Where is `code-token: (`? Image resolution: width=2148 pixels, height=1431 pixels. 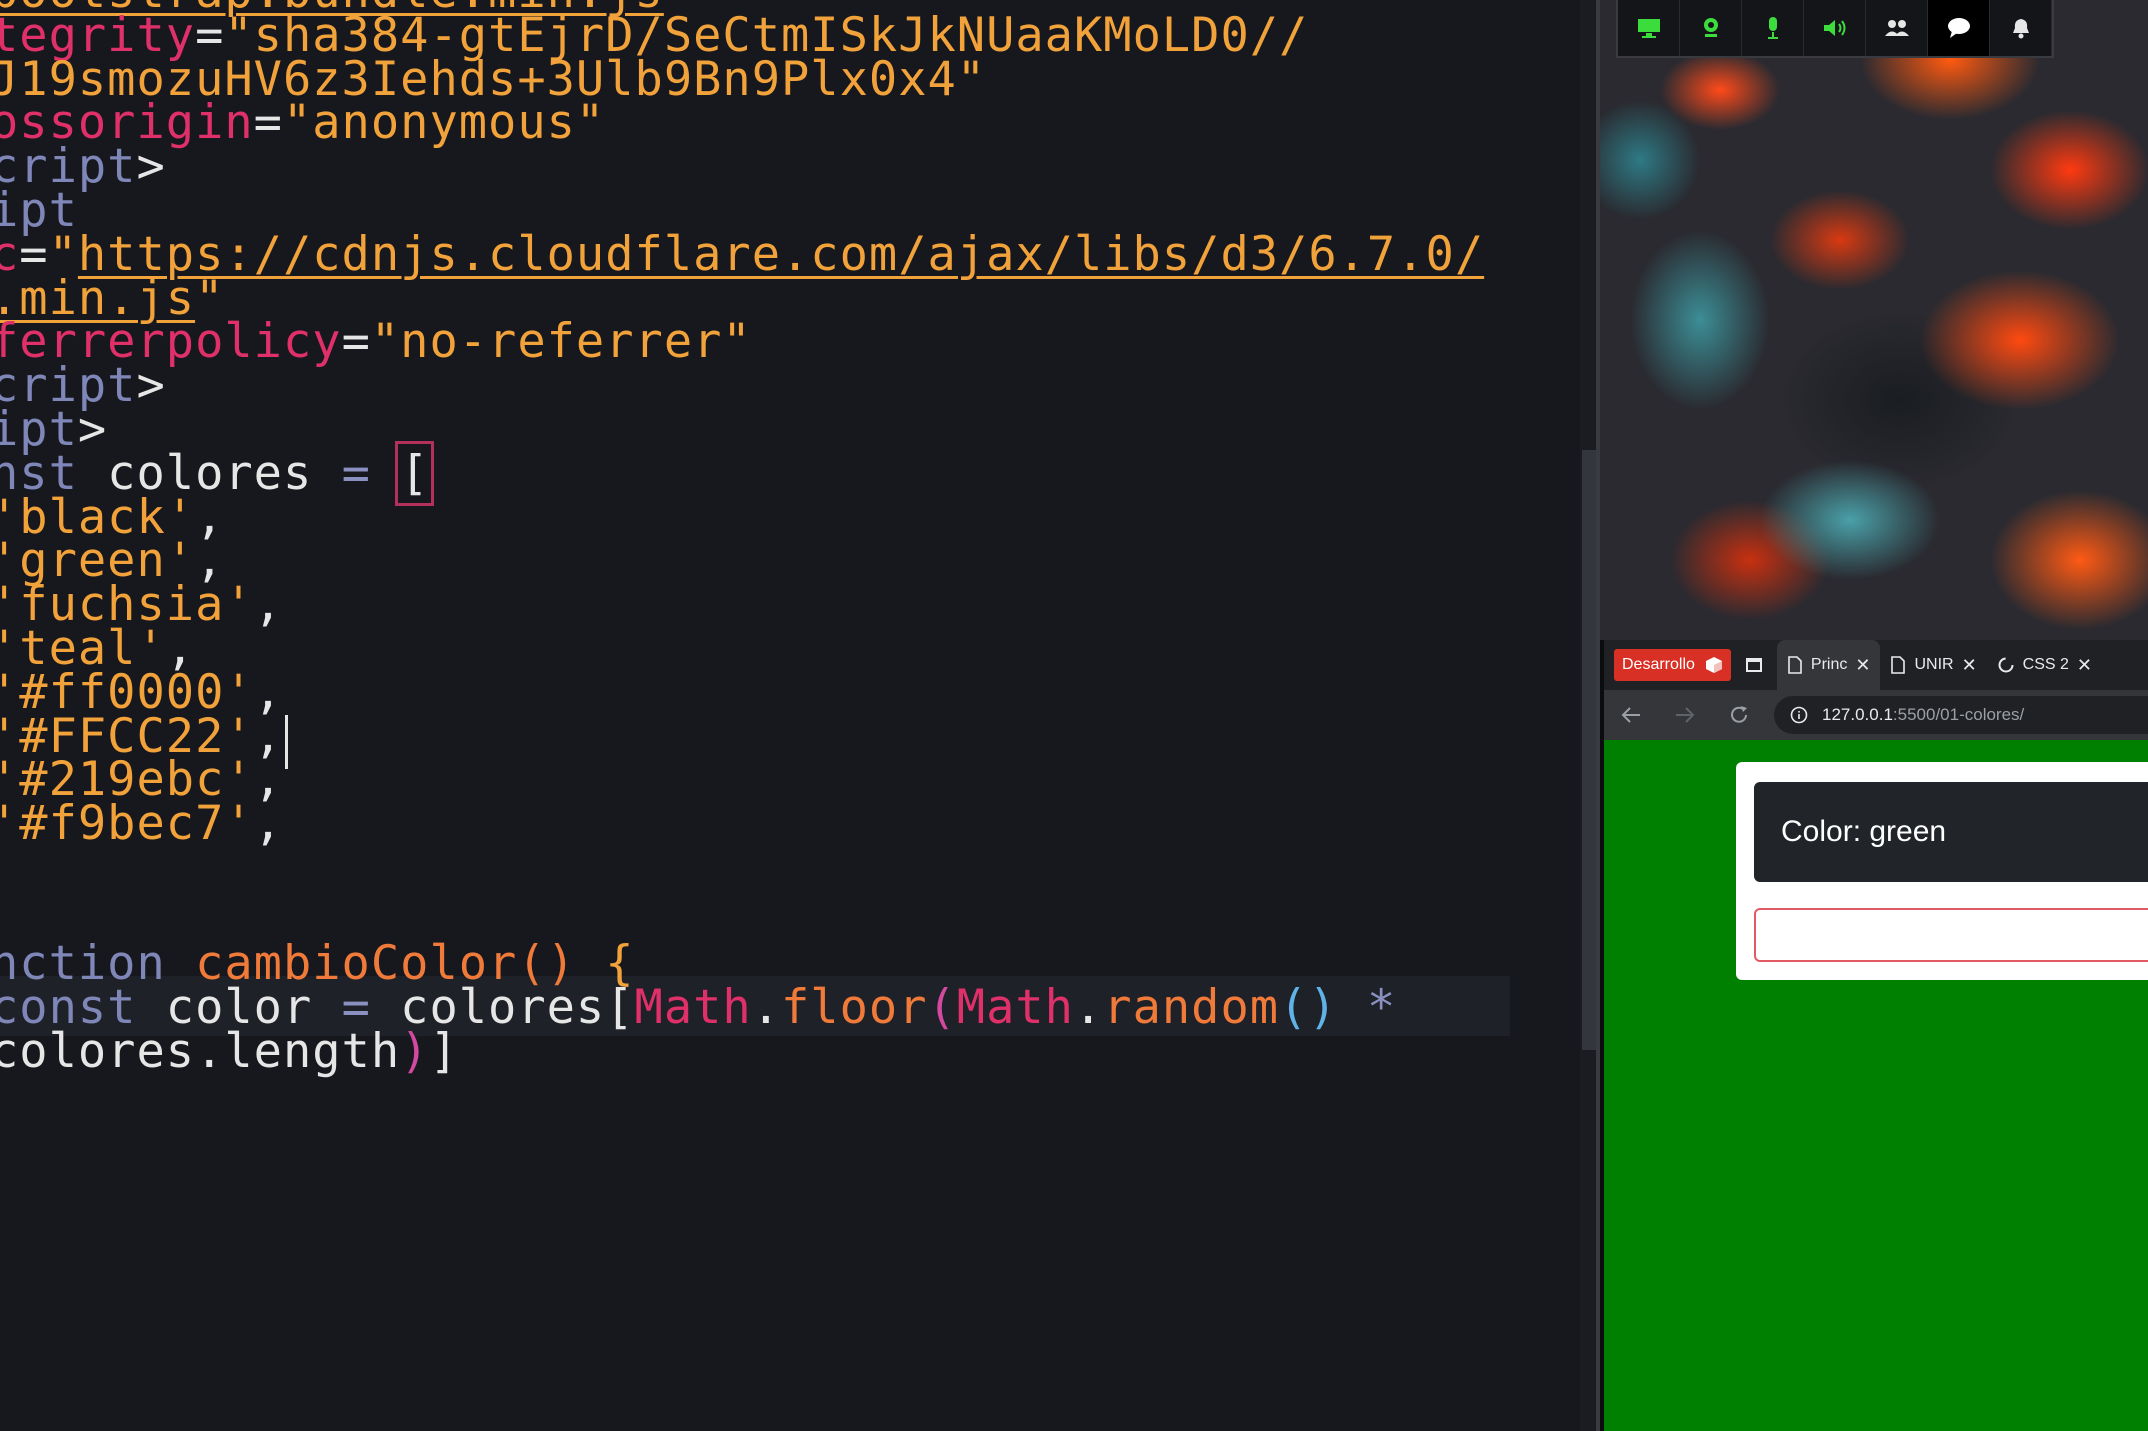
code-token: ( is located at coordinates (942, 1007).